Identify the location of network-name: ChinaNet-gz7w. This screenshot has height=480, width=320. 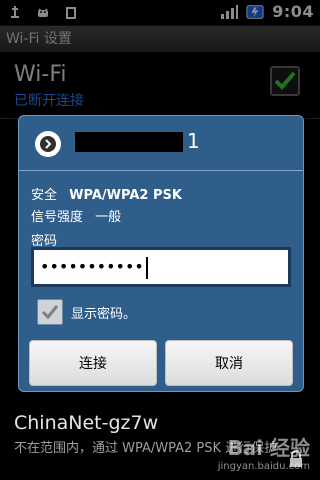
(86, 423).